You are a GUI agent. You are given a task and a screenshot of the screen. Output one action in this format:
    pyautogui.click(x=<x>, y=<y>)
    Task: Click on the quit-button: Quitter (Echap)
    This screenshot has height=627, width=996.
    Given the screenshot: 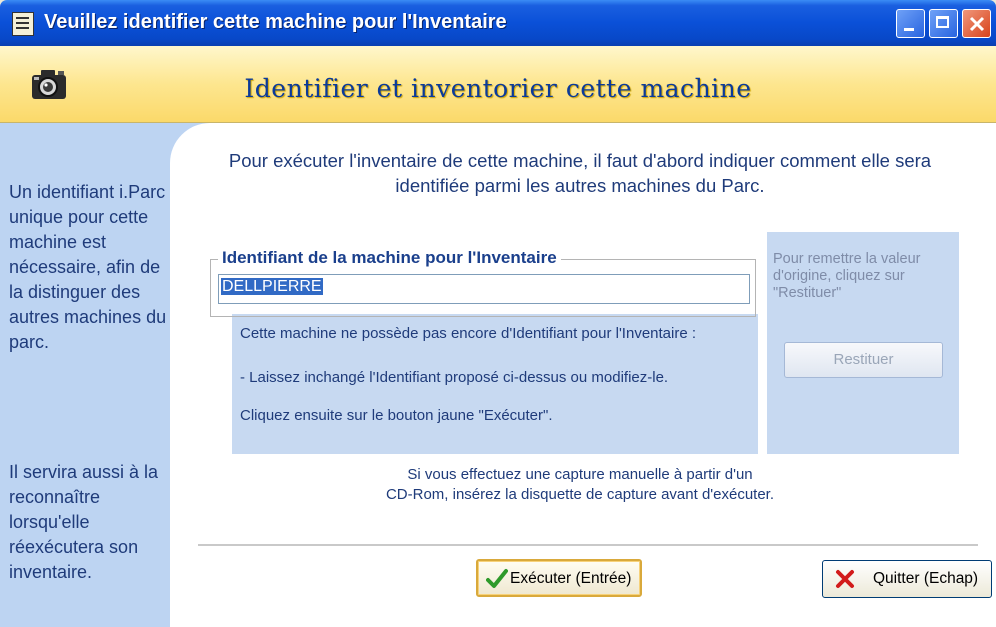 What is the action you would take?
    pyautogui.click(x=907, y=579)
    